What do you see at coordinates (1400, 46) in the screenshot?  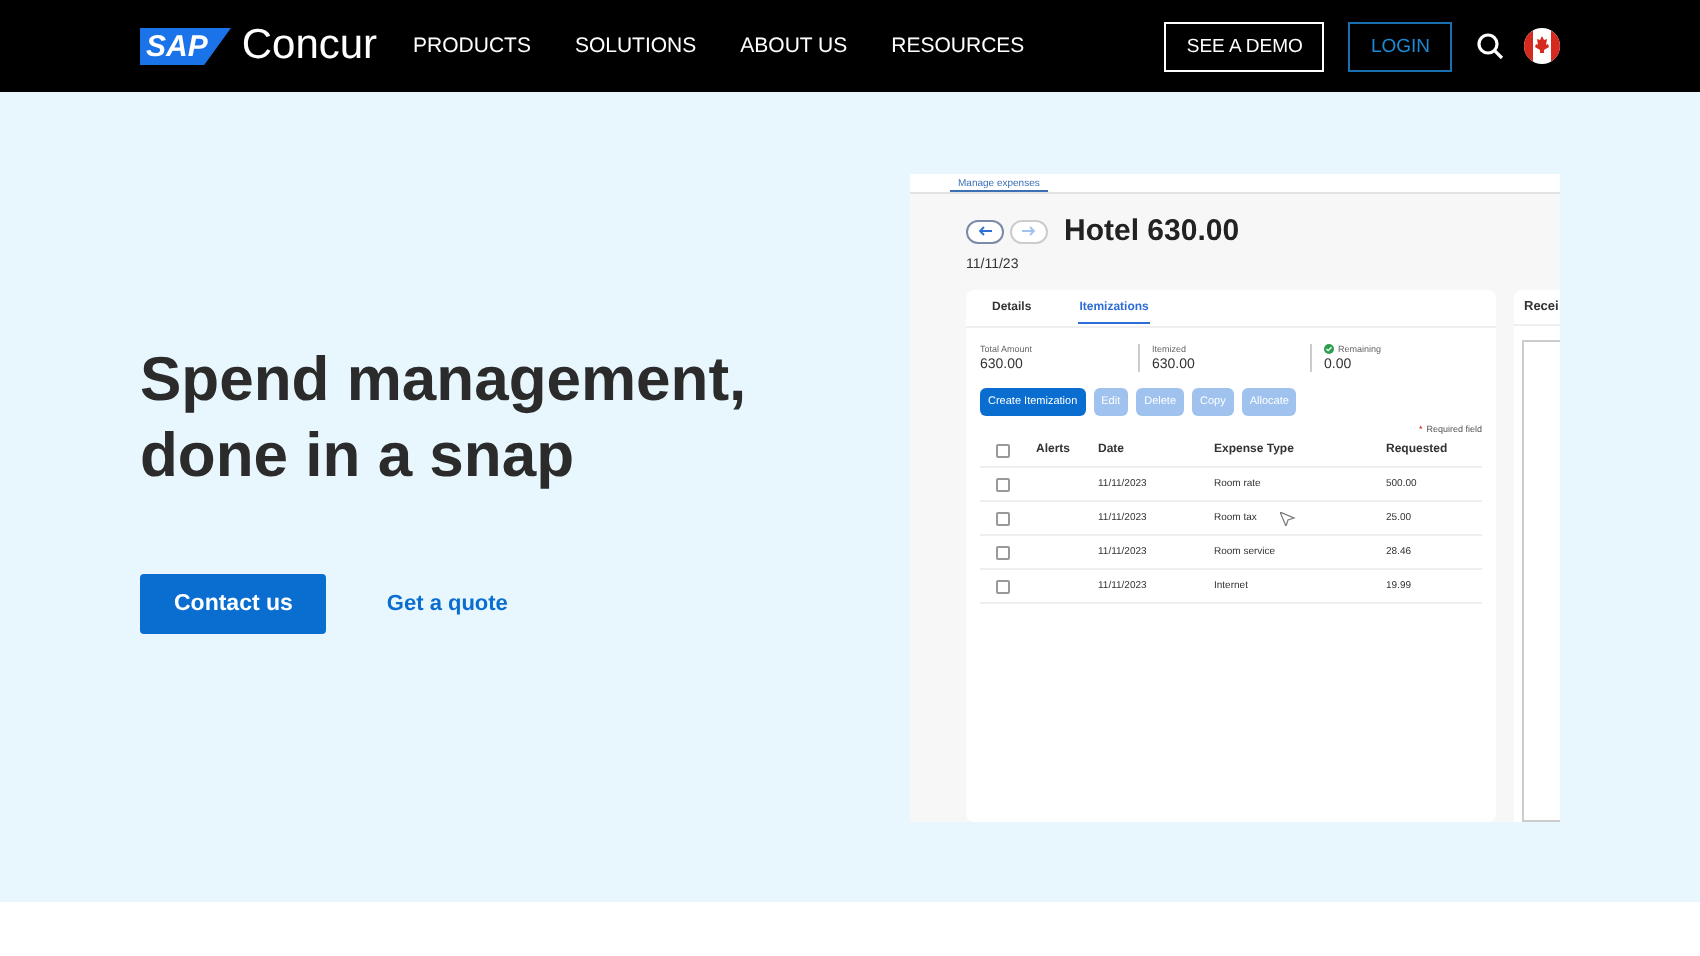 I see `login-button: LOGIN` at bounding box center [1400, 46].